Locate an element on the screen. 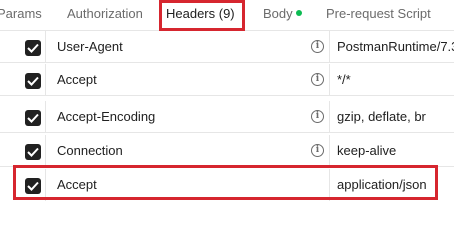 The width and height of the screenshot is (454, 240). value-cell: gzip, deflate, br is located at coordinates (392, 116).